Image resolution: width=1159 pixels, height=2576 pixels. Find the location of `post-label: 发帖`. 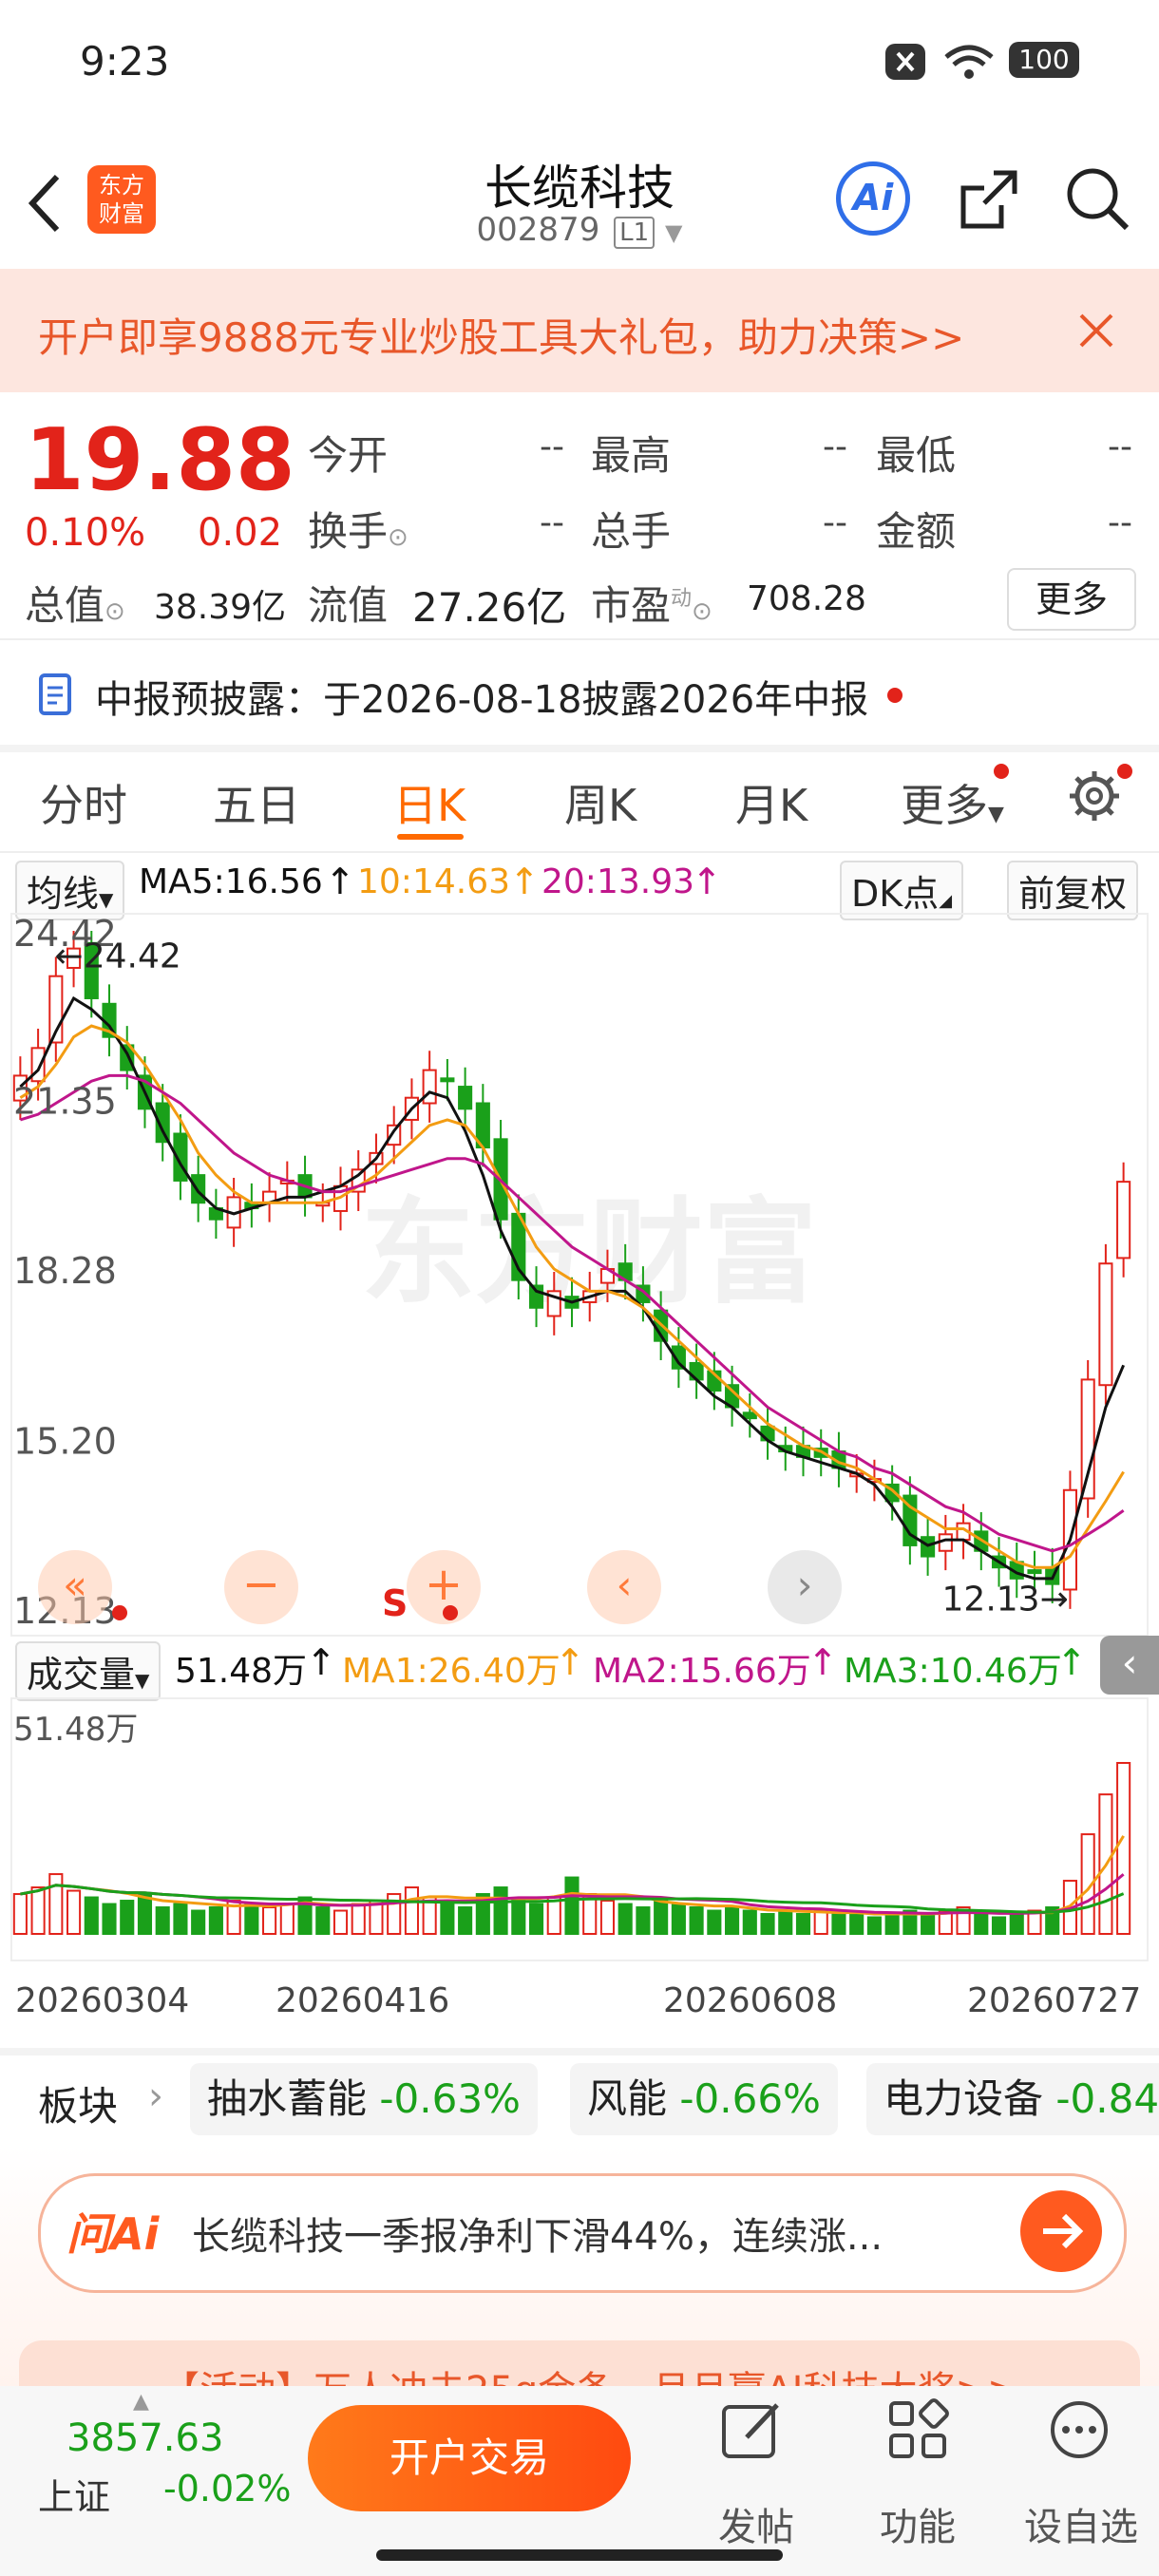

post-label: 发帖 is located at coordinates (756, 2523).